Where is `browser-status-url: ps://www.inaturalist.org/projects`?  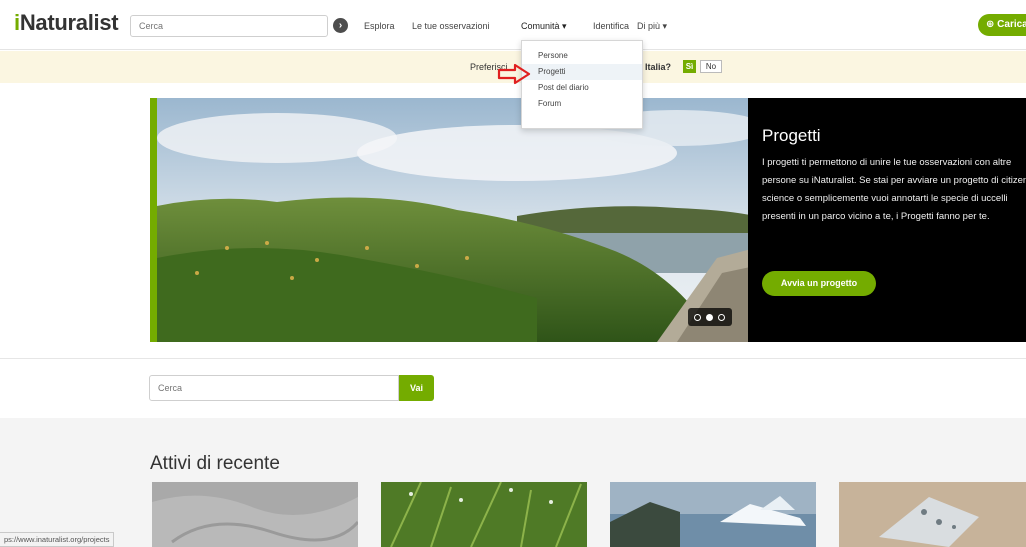 browser-status-url: ps://www.inaturalist.org/projects is located at coordinates (57, 539).